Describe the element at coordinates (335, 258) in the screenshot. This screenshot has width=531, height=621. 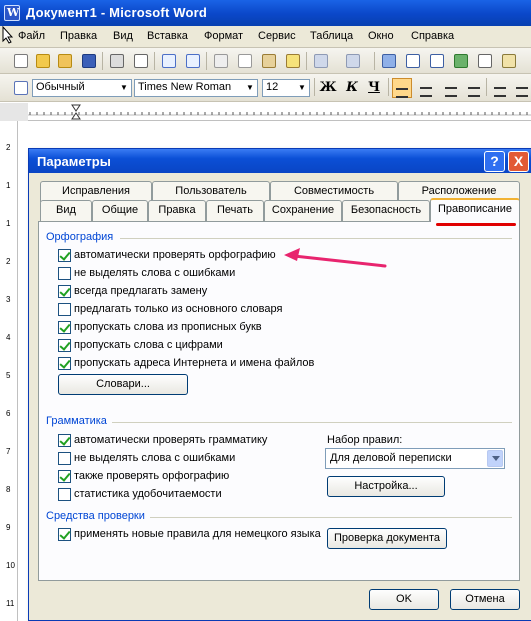
I see `annotation-arrow` at that location.